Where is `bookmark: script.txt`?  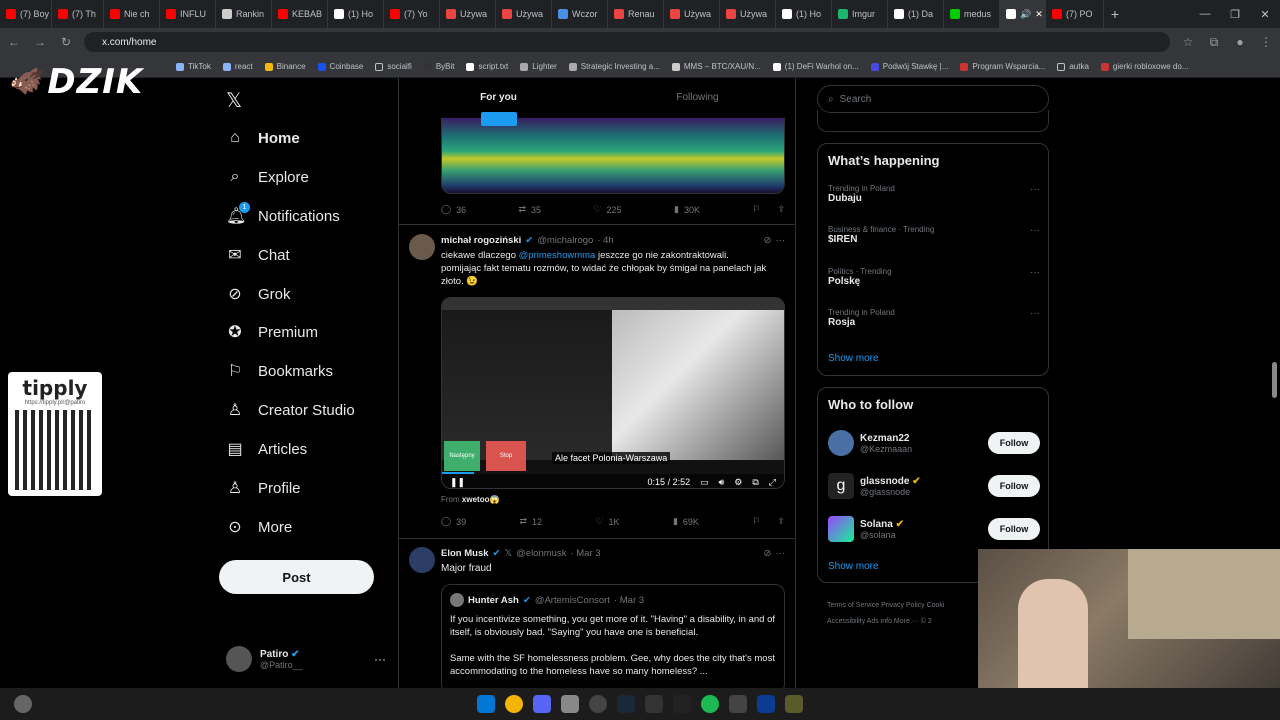
bookmark: script.txt is located at coordinates (487, 66).